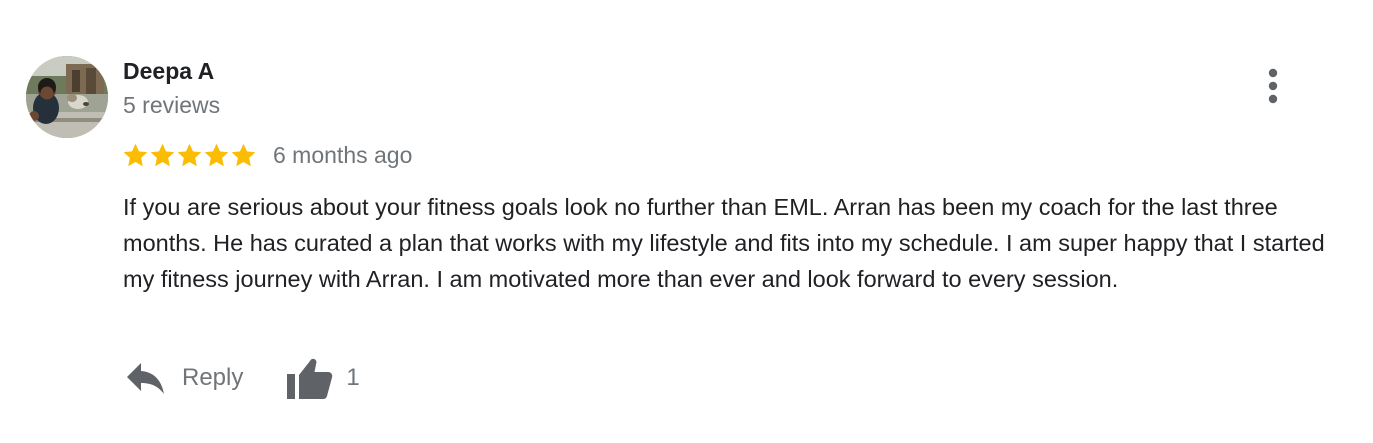  Describe the element at coordinates (145, 378) in the screenshot. I see `reply-icon` at that location.